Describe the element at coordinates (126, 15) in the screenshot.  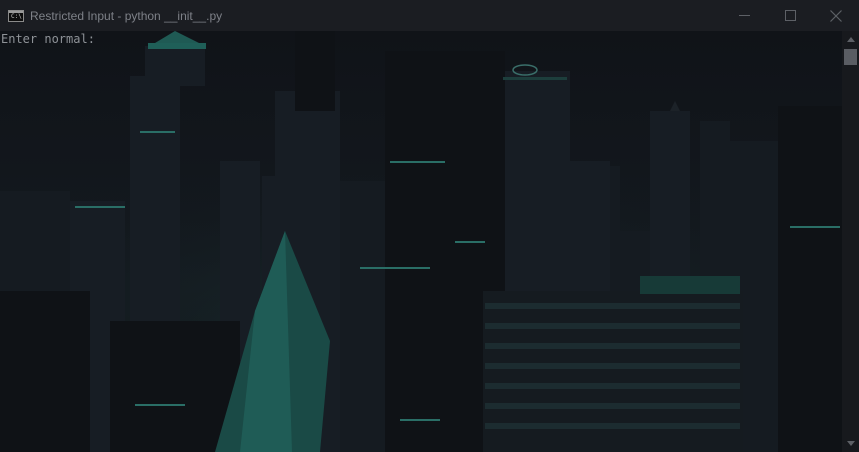
I see `window-title: Restricted Input - python __init__.py` at that location.